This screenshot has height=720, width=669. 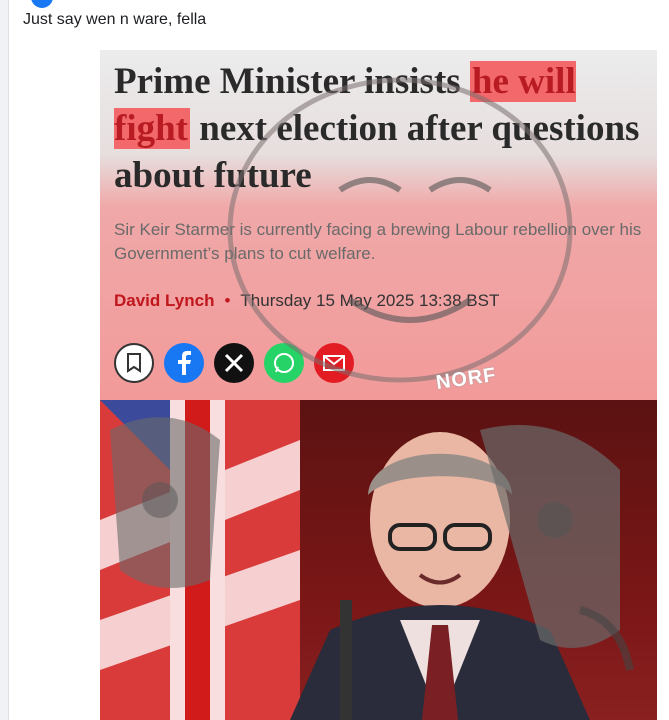 What do you see at coordinates (115, 19) in the screenshot?
I see `post-caption: Just say wen n ware, fella` at bounding box center [115, 19].